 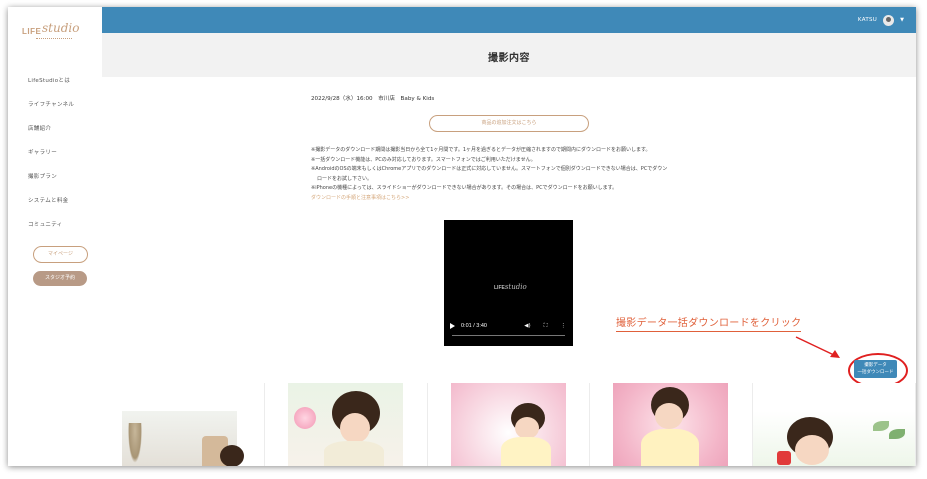 What do you see at coordinates (509, 123) in the screenshot?
I see `additional-order-button: 商品の追加注文はこちら` at bounding box center [509, 123].